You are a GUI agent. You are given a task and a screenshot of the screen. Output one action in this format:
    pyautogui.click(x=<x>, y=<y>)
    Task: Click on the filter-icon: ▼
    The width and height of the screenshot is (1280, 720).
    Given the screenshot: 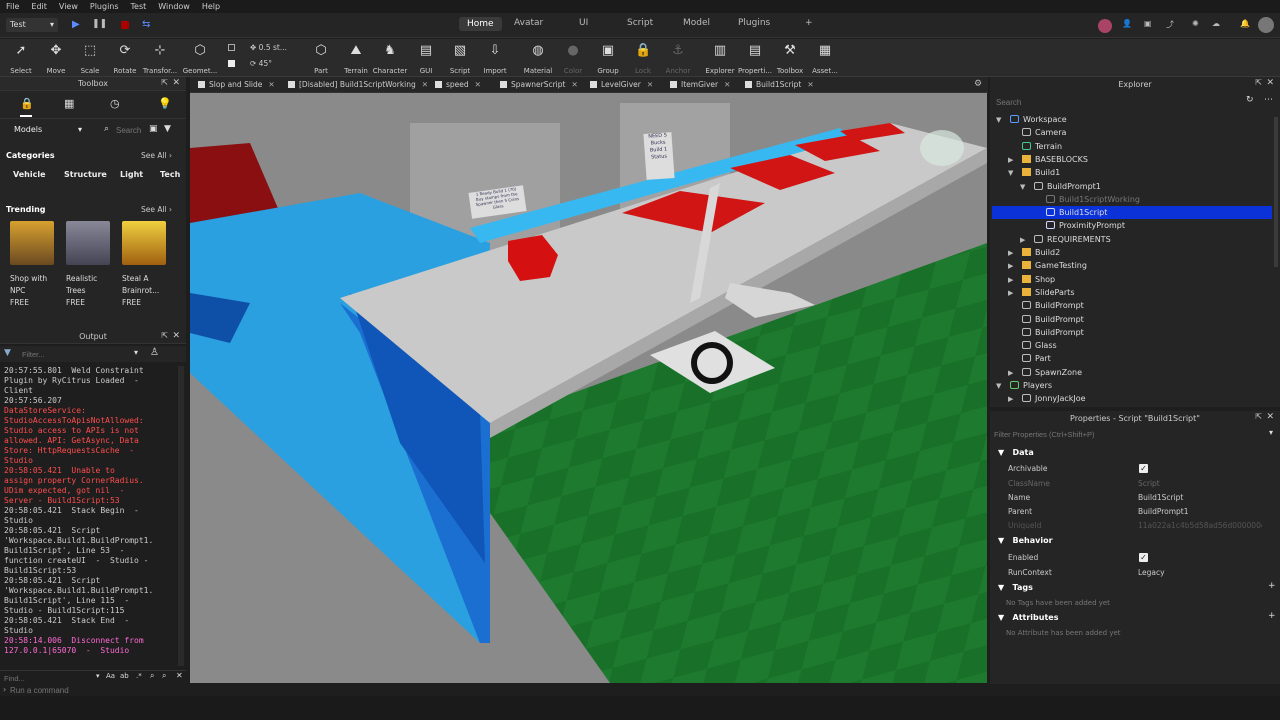 What is the action you would take?
    pyautogui.click(x=7, y=353)
    